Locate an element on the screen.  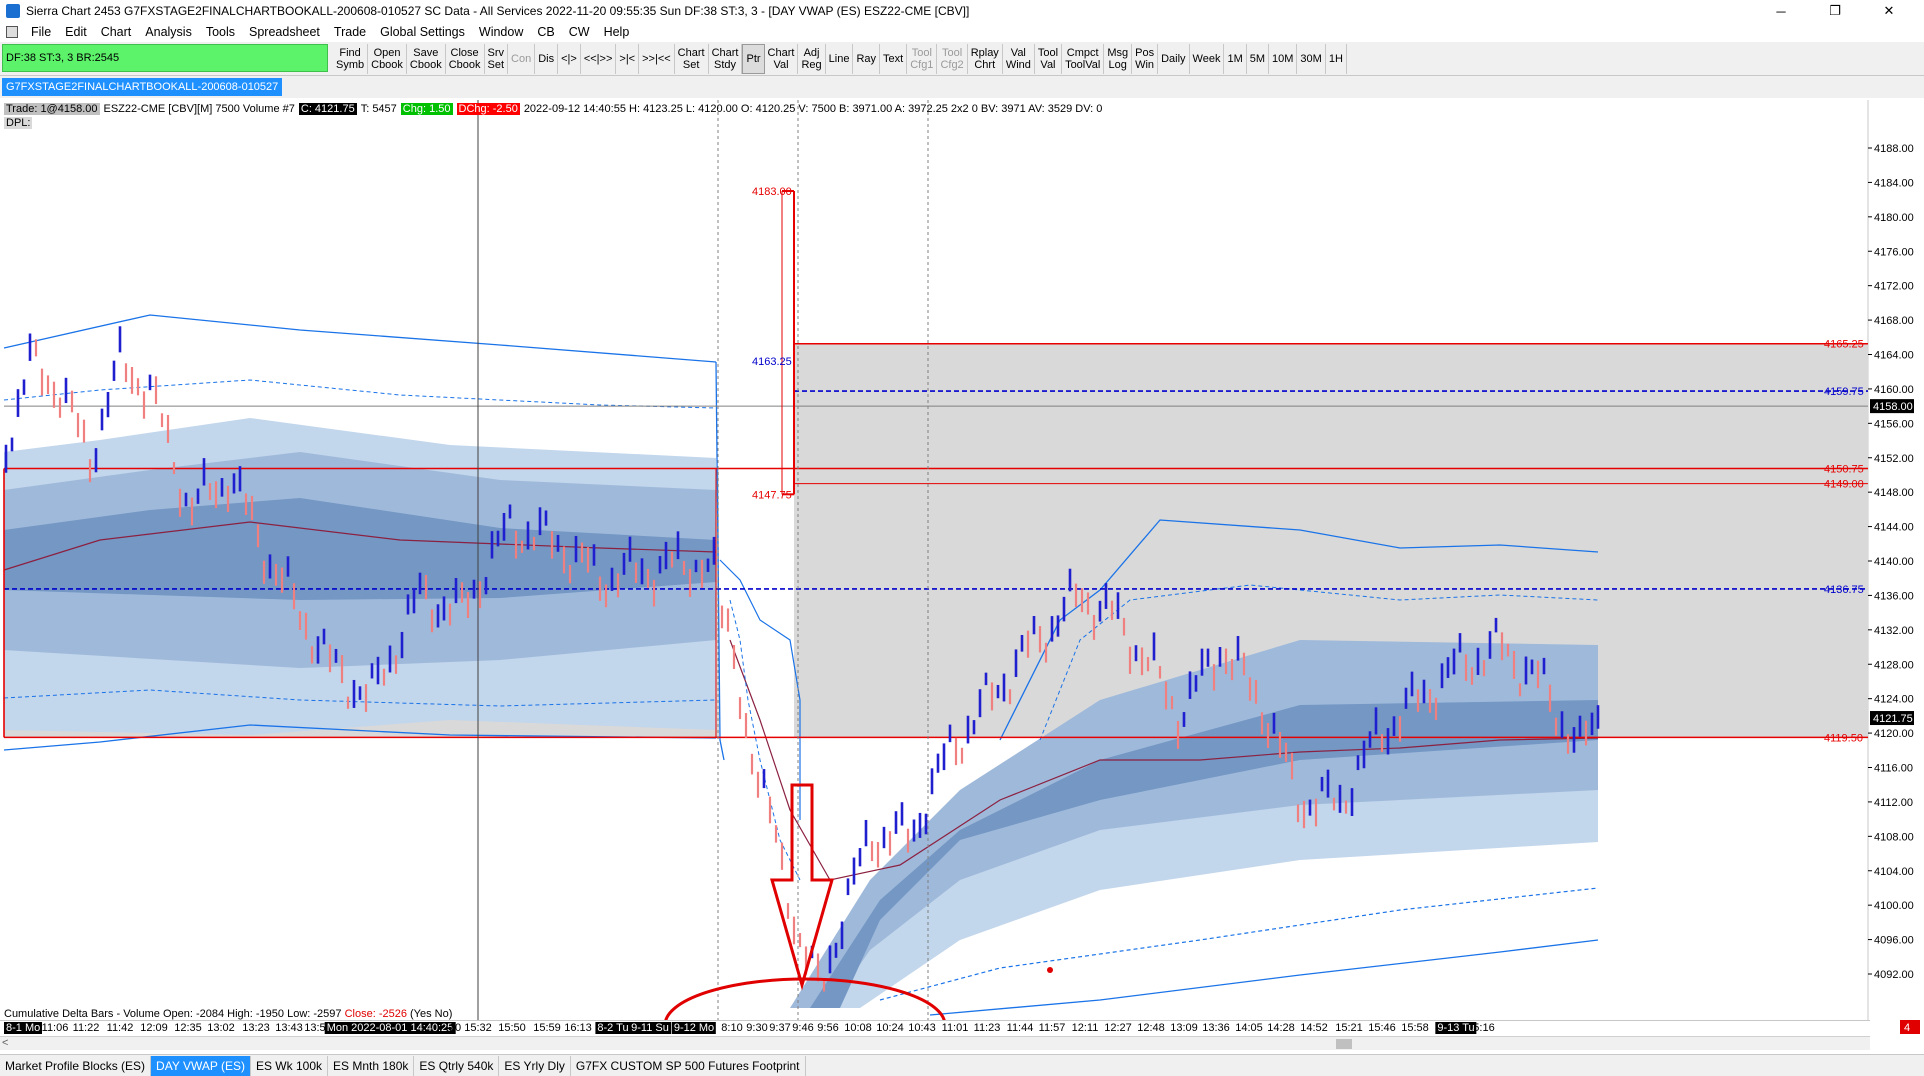
toolbar-btn-1m: 1M is located at coordinates (1235, 59).